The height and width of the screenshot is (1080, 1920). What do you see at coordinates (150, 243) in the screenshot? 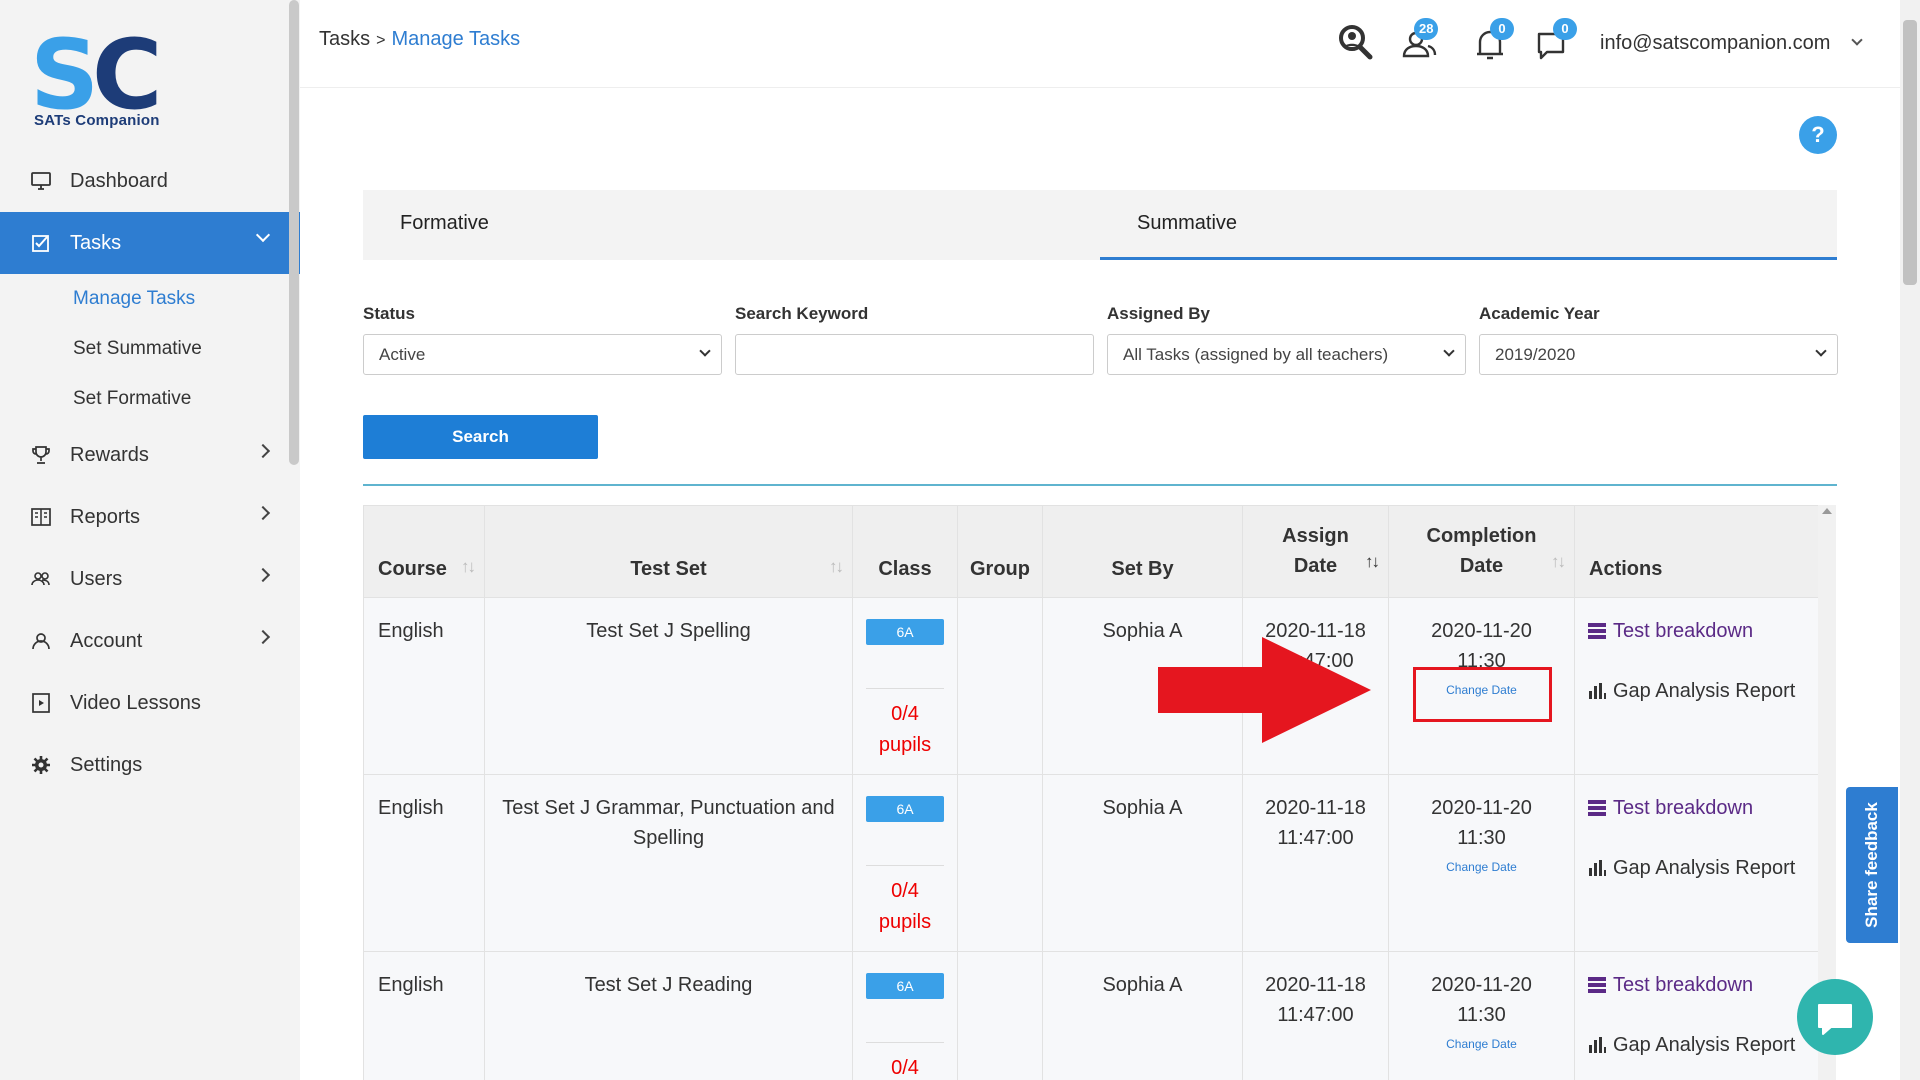
I see `sidebar-item-tasks: Tasks` at bounding box center [150, 243].